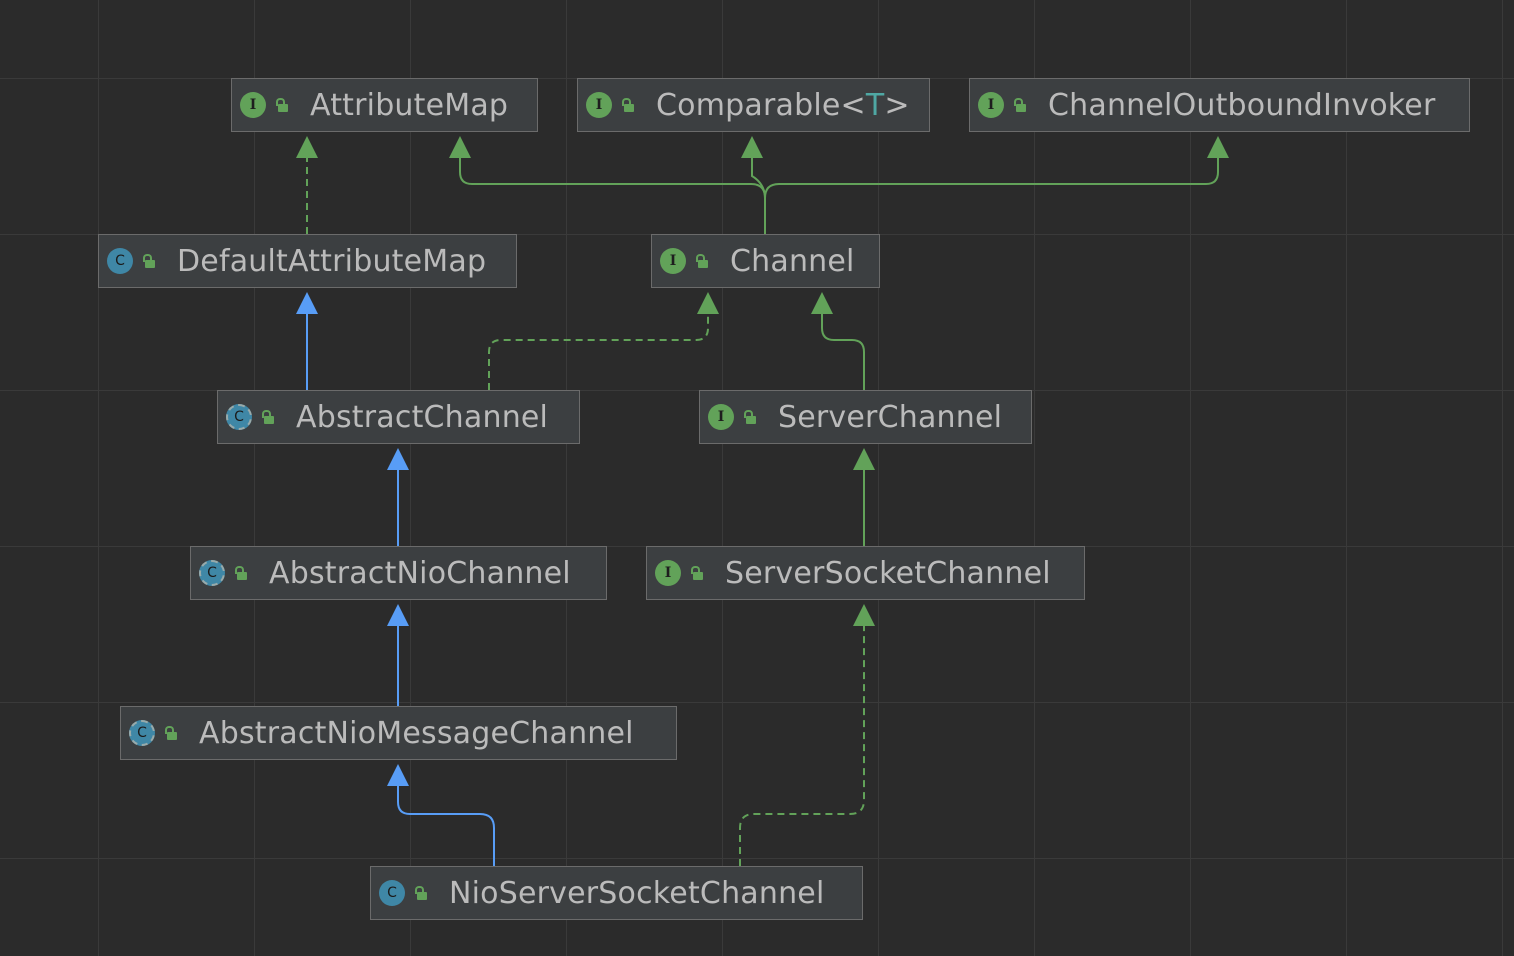  I want to click on arrowhead-defaultattributemap, so click(307, 303).